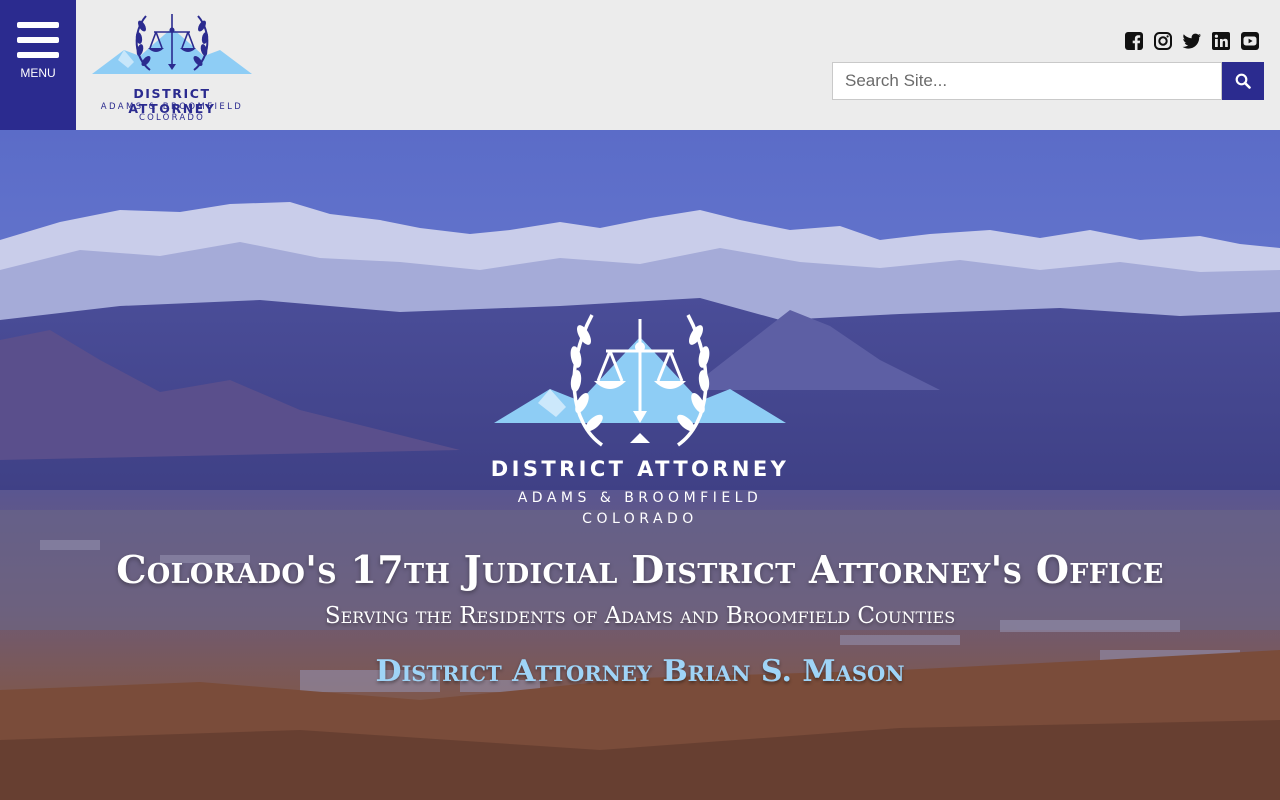 The image size is (1280, 800). I want to click on search-button, so click(1243, 81).